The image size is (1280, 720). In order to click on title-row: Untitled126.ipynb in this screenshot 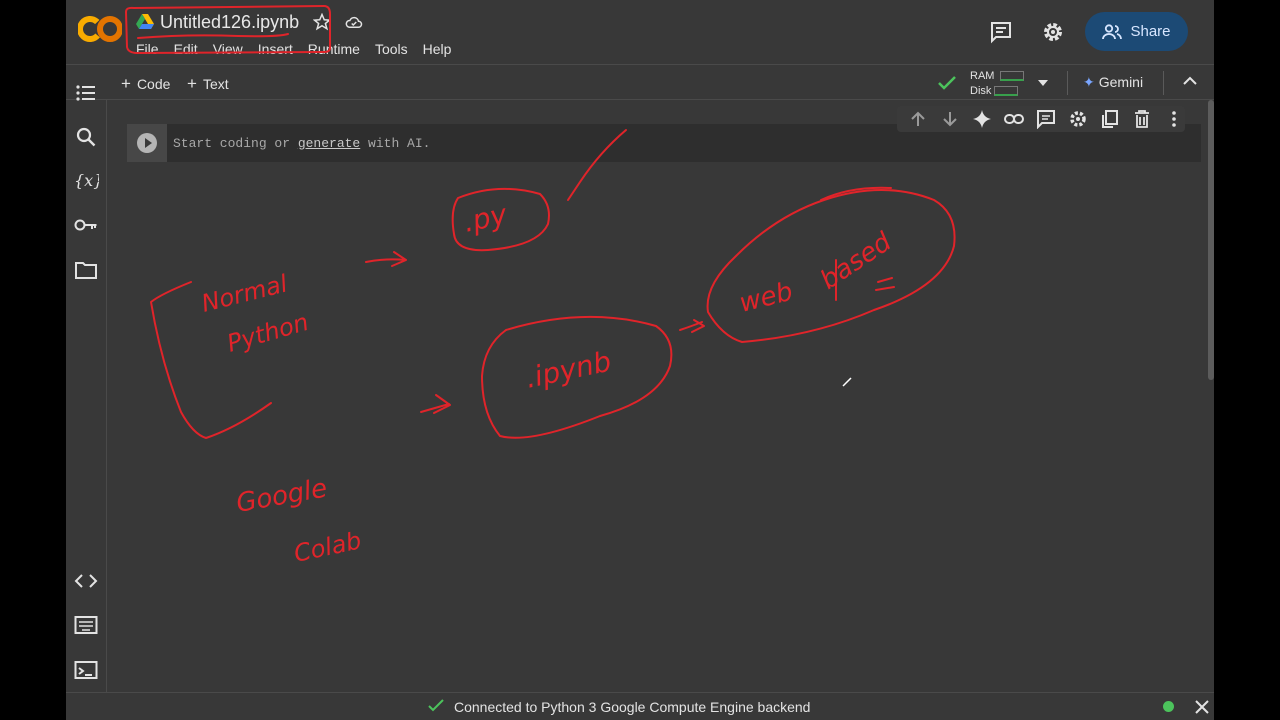, I will do `click(249, 22)`.